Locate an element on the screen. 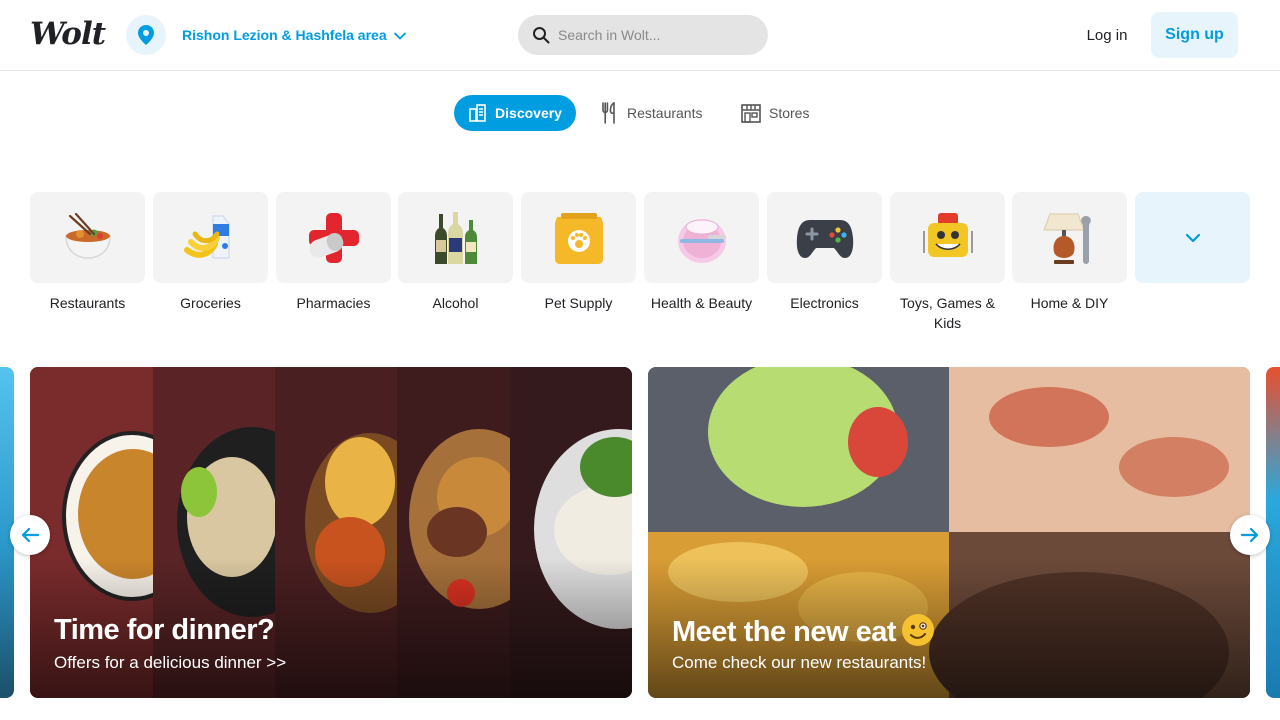 This screenshot has height=720, width=1280. arrow-left-icon is located at coordinates (30, 535).